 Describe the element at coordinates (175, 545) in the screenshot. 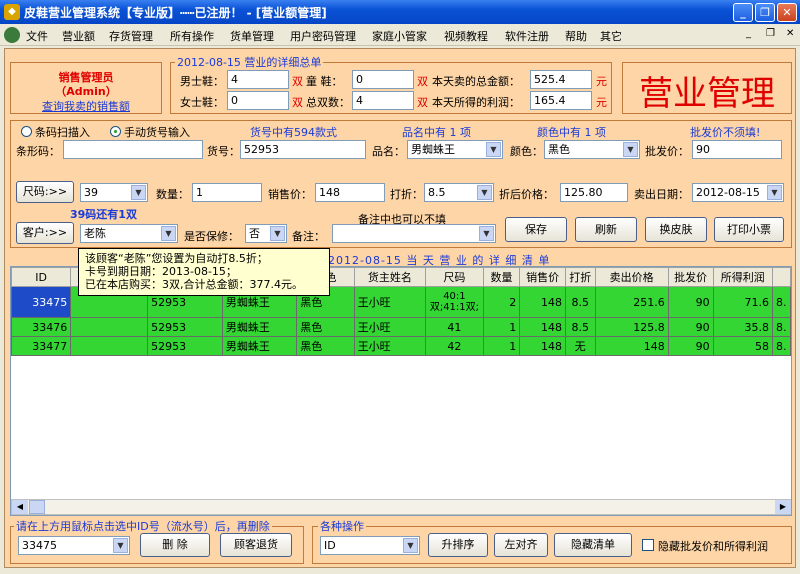

I see `delete-button: 删 除` at that location.